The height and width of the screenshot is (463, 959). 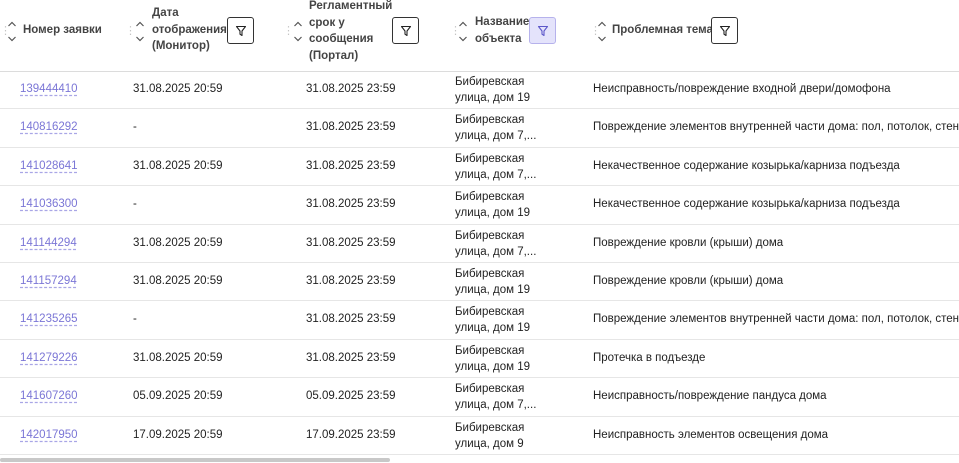 What do you see at coordinates (49, 89) in the screenshot?
I see `request-number-link: 139444410` at bounding box center [49, 89].